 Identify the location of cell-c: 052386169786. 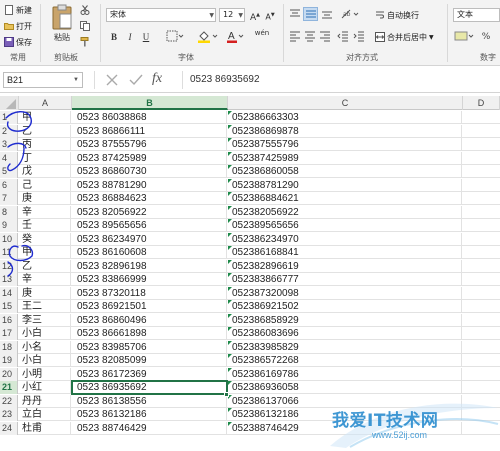
(345, 374).